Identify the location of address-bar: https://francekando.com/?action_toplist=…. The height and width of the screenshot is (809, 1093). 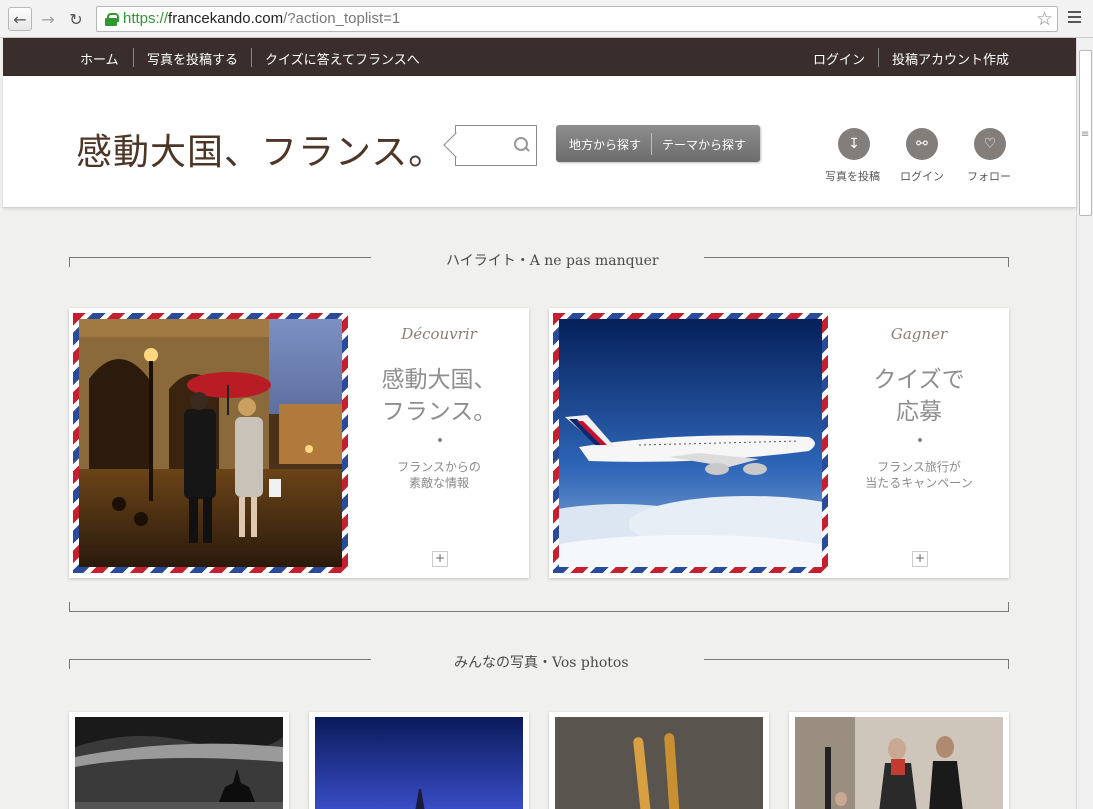
(577, 19).